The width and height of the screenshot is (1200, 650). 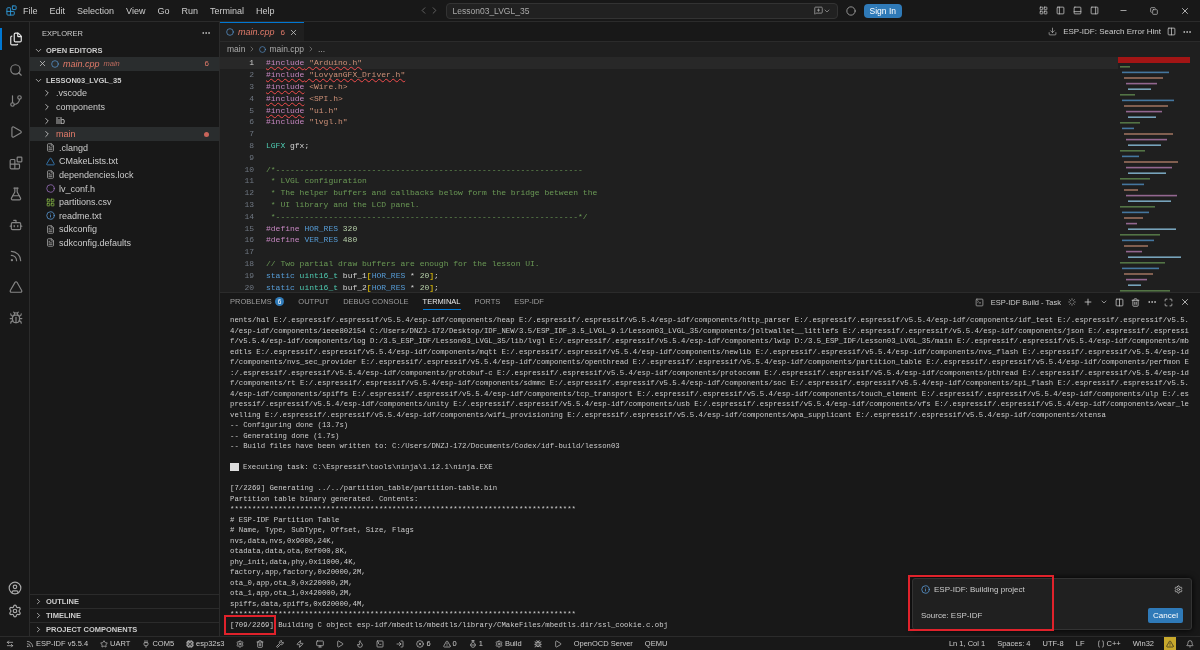 I want to click on problem-count: 6, so click(x=206, y=64).